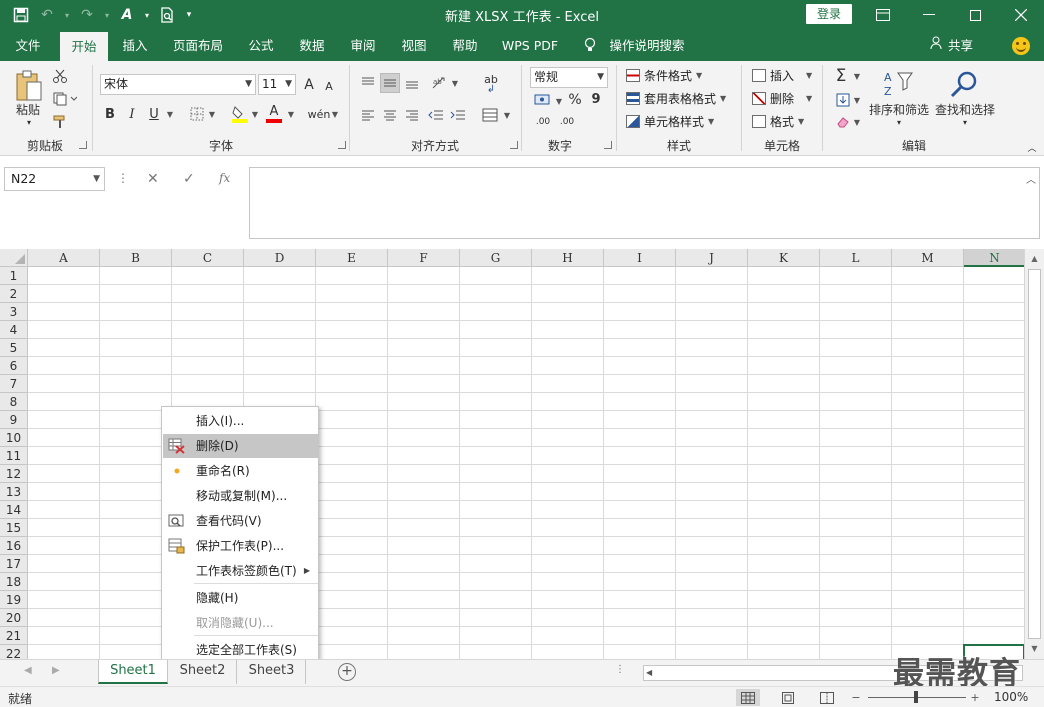 The height and width of the screenshot is (707, 1044). Describe the element at coordinates (575, 100) in the screenshot. I see `percent-style-icon: %` at that location.